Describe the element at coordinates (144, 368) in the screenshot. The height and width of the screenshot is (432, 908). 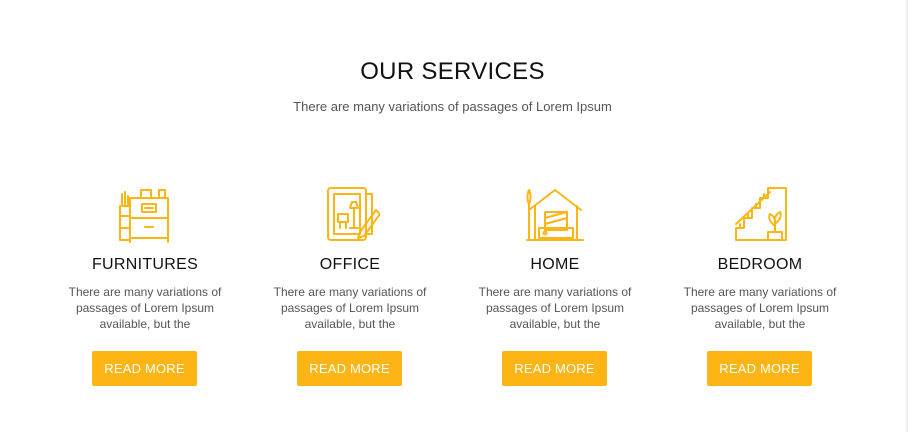
I see `read-more-button-furnitures: READ MORE` at that location.